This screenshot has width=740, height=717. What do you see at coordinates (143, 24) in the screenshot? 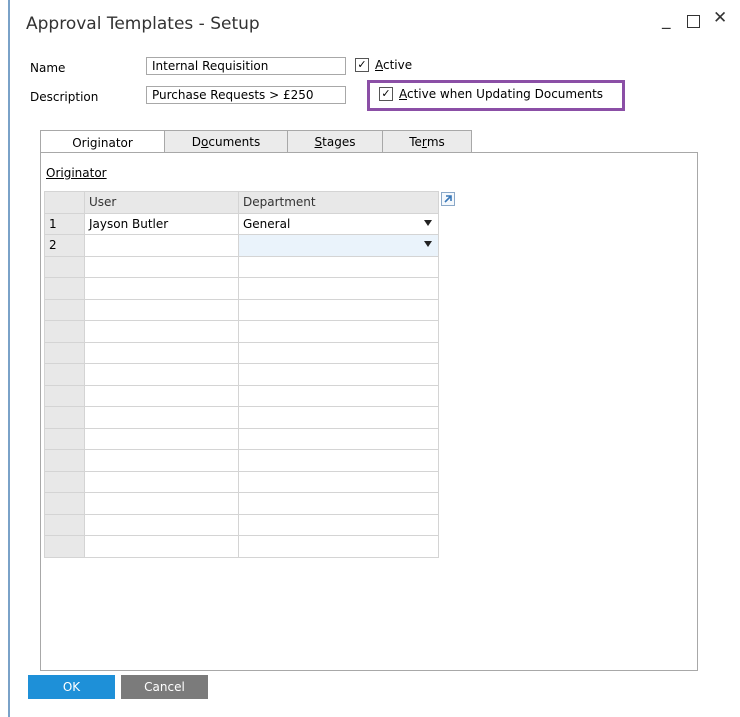
I see `window-title: Approval Templates - Setup` at bounding box center [143, 24].